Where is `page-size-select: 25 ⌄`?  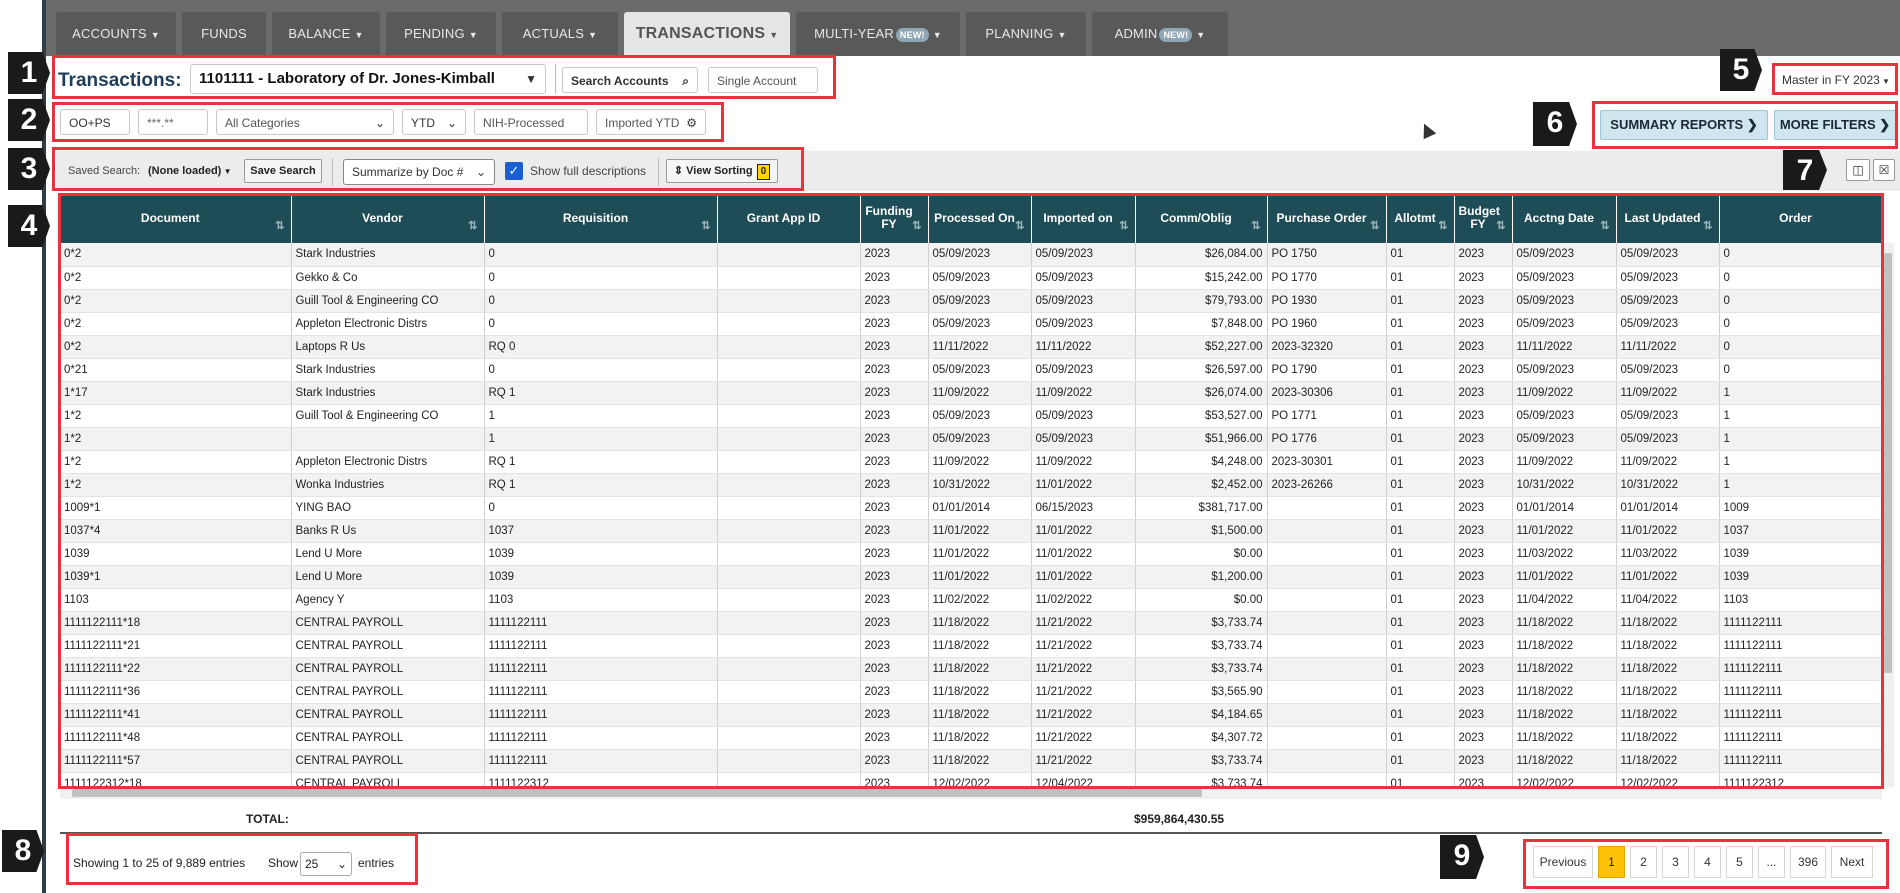
page-size-select: 25 ⌄ is located at coordinates (326, 864).